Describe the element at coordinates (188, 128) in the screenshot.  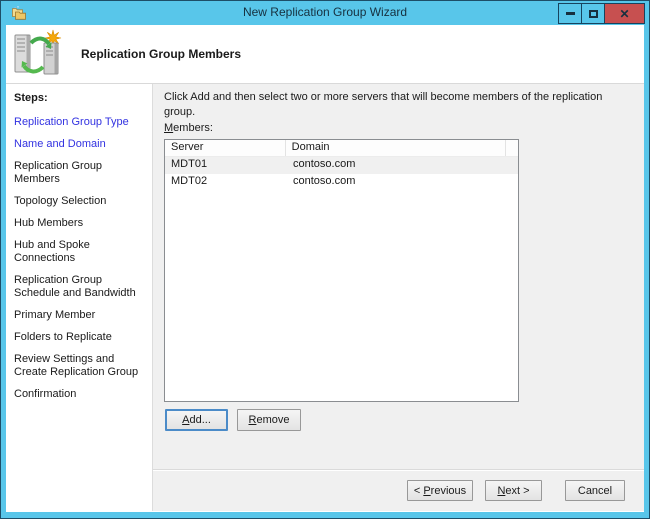
I see `members-label: Members:` at that location.